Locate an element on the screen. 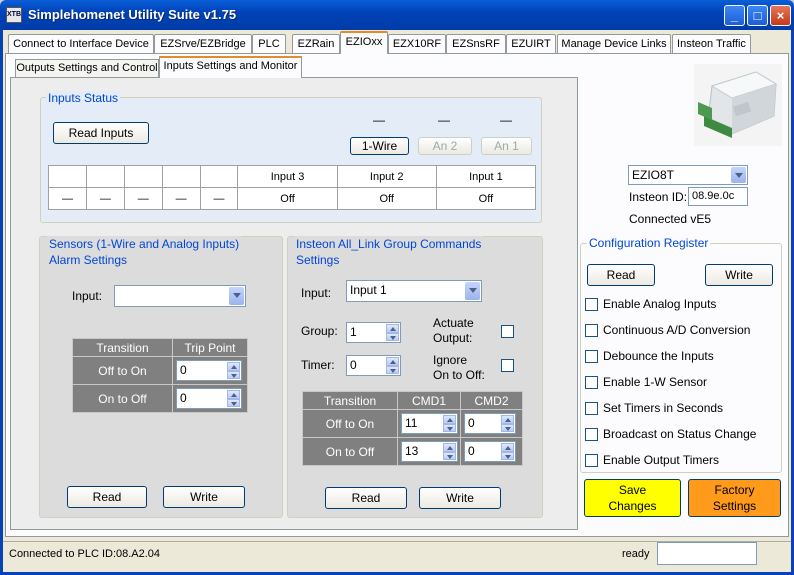  an1-button: An 1 is located at coordinates (506, 146).